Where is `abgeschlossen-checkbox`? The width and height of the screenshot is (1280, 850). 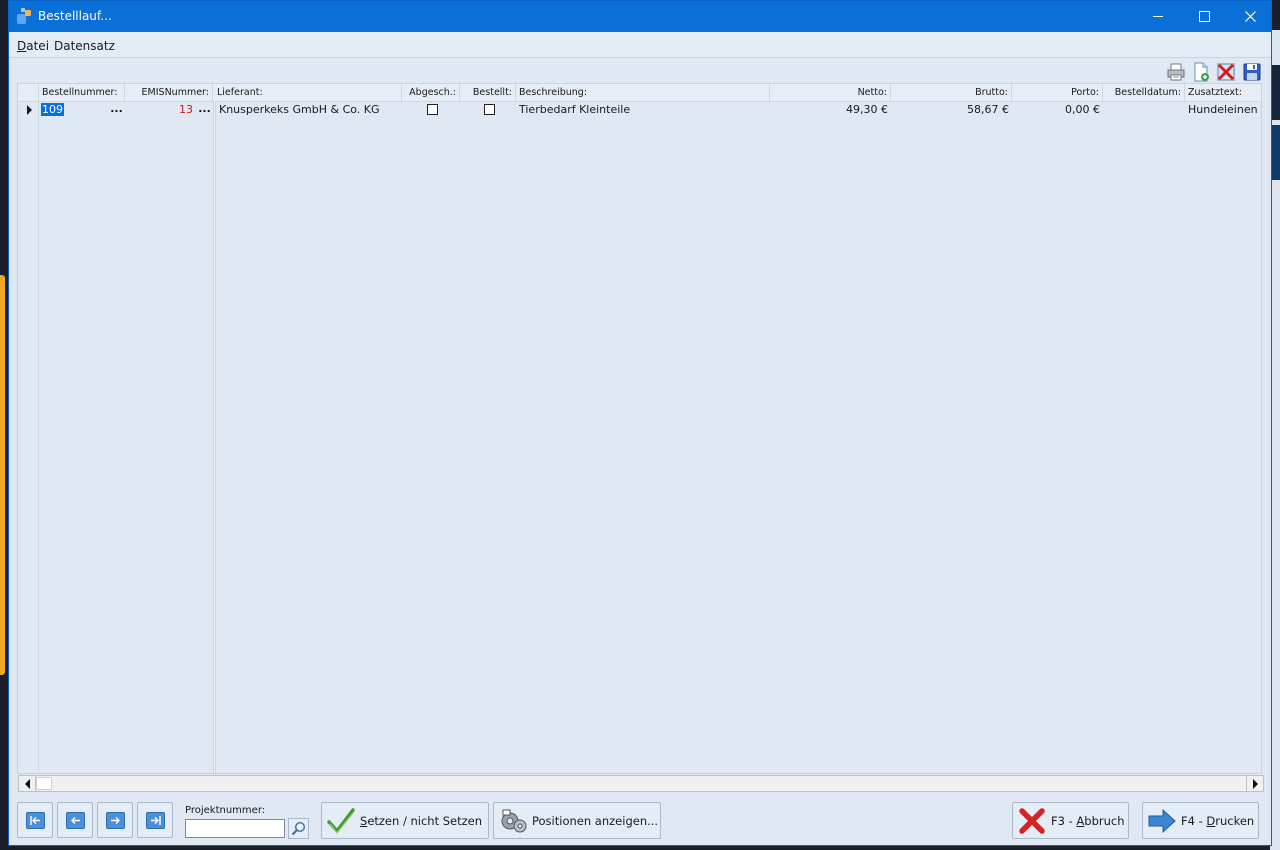 abgeschlossen-checkbox is located at coordinates (432, 109).